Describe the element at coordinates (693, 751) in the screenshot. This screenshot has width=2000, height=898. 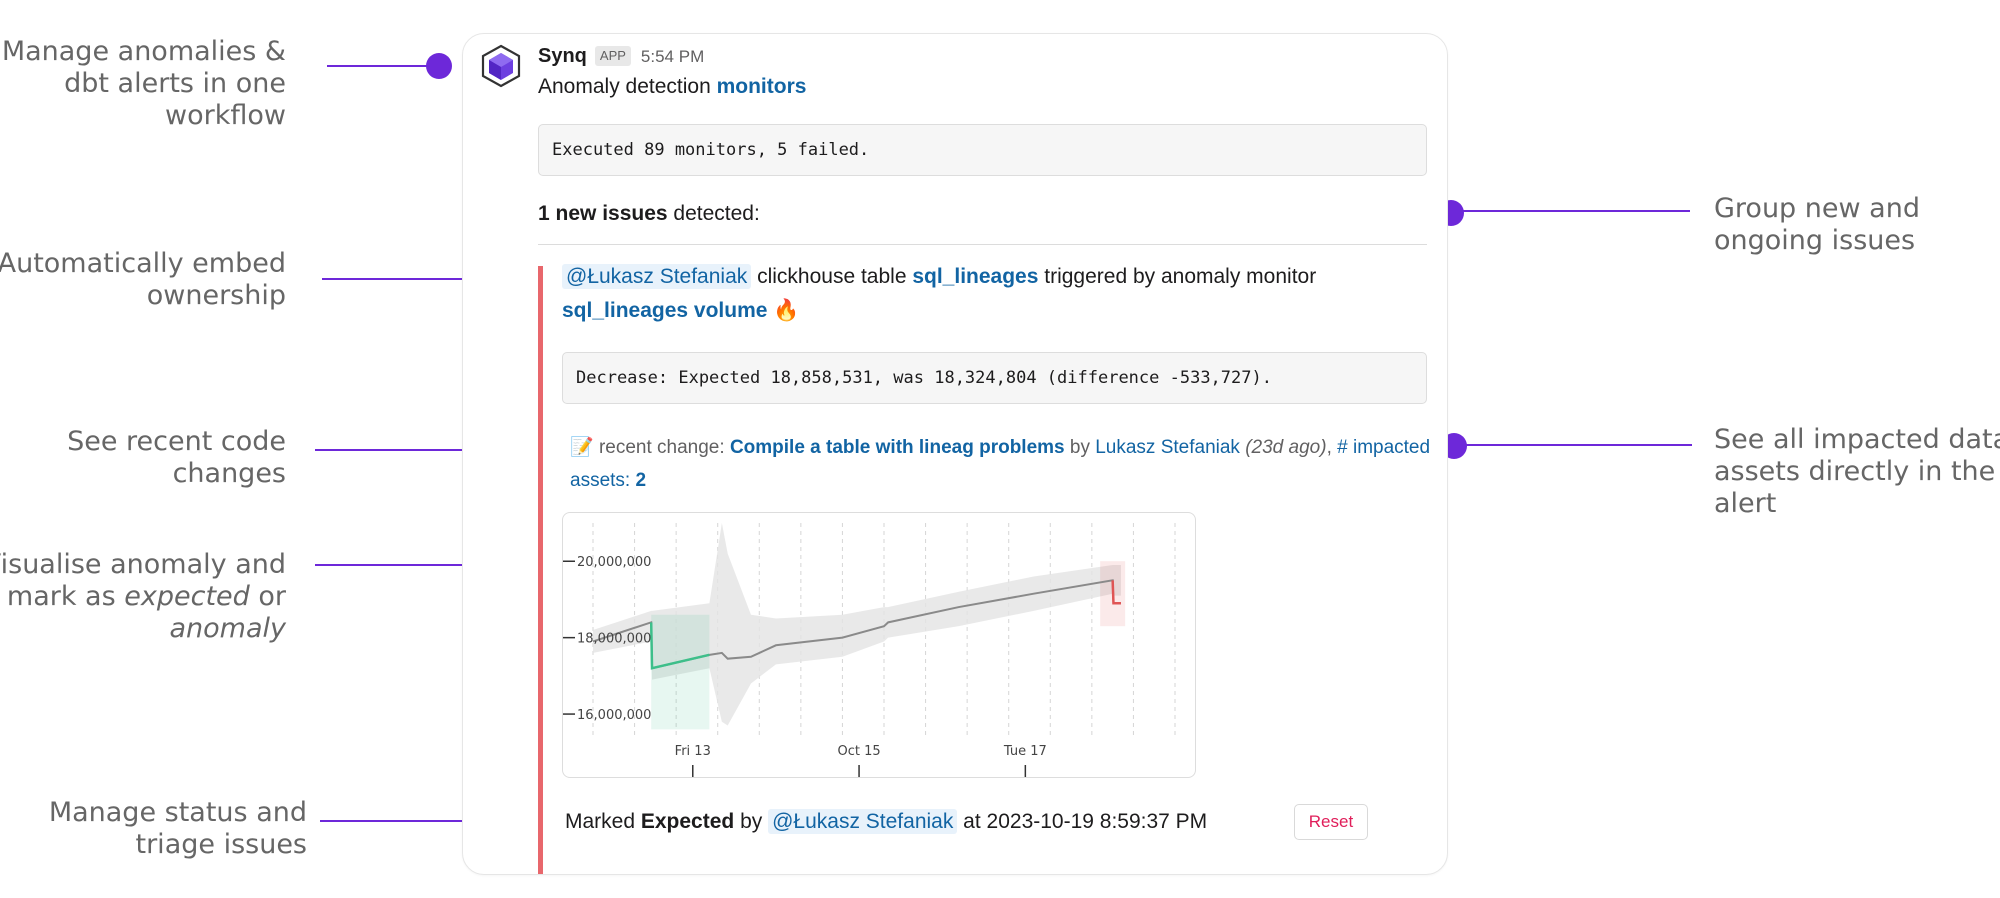
I see `chart-x-tick-label: Fri 13` at that location.